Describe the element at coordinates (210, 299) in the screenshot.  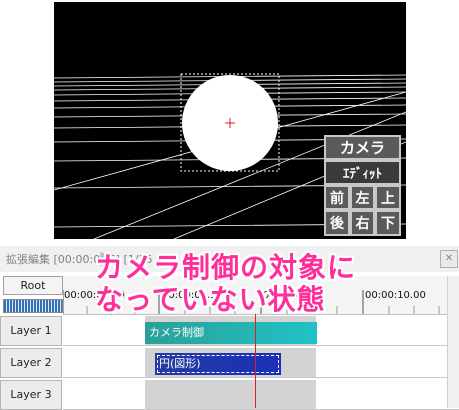
I see `annotation-line-2: なっていない状態` at that location.